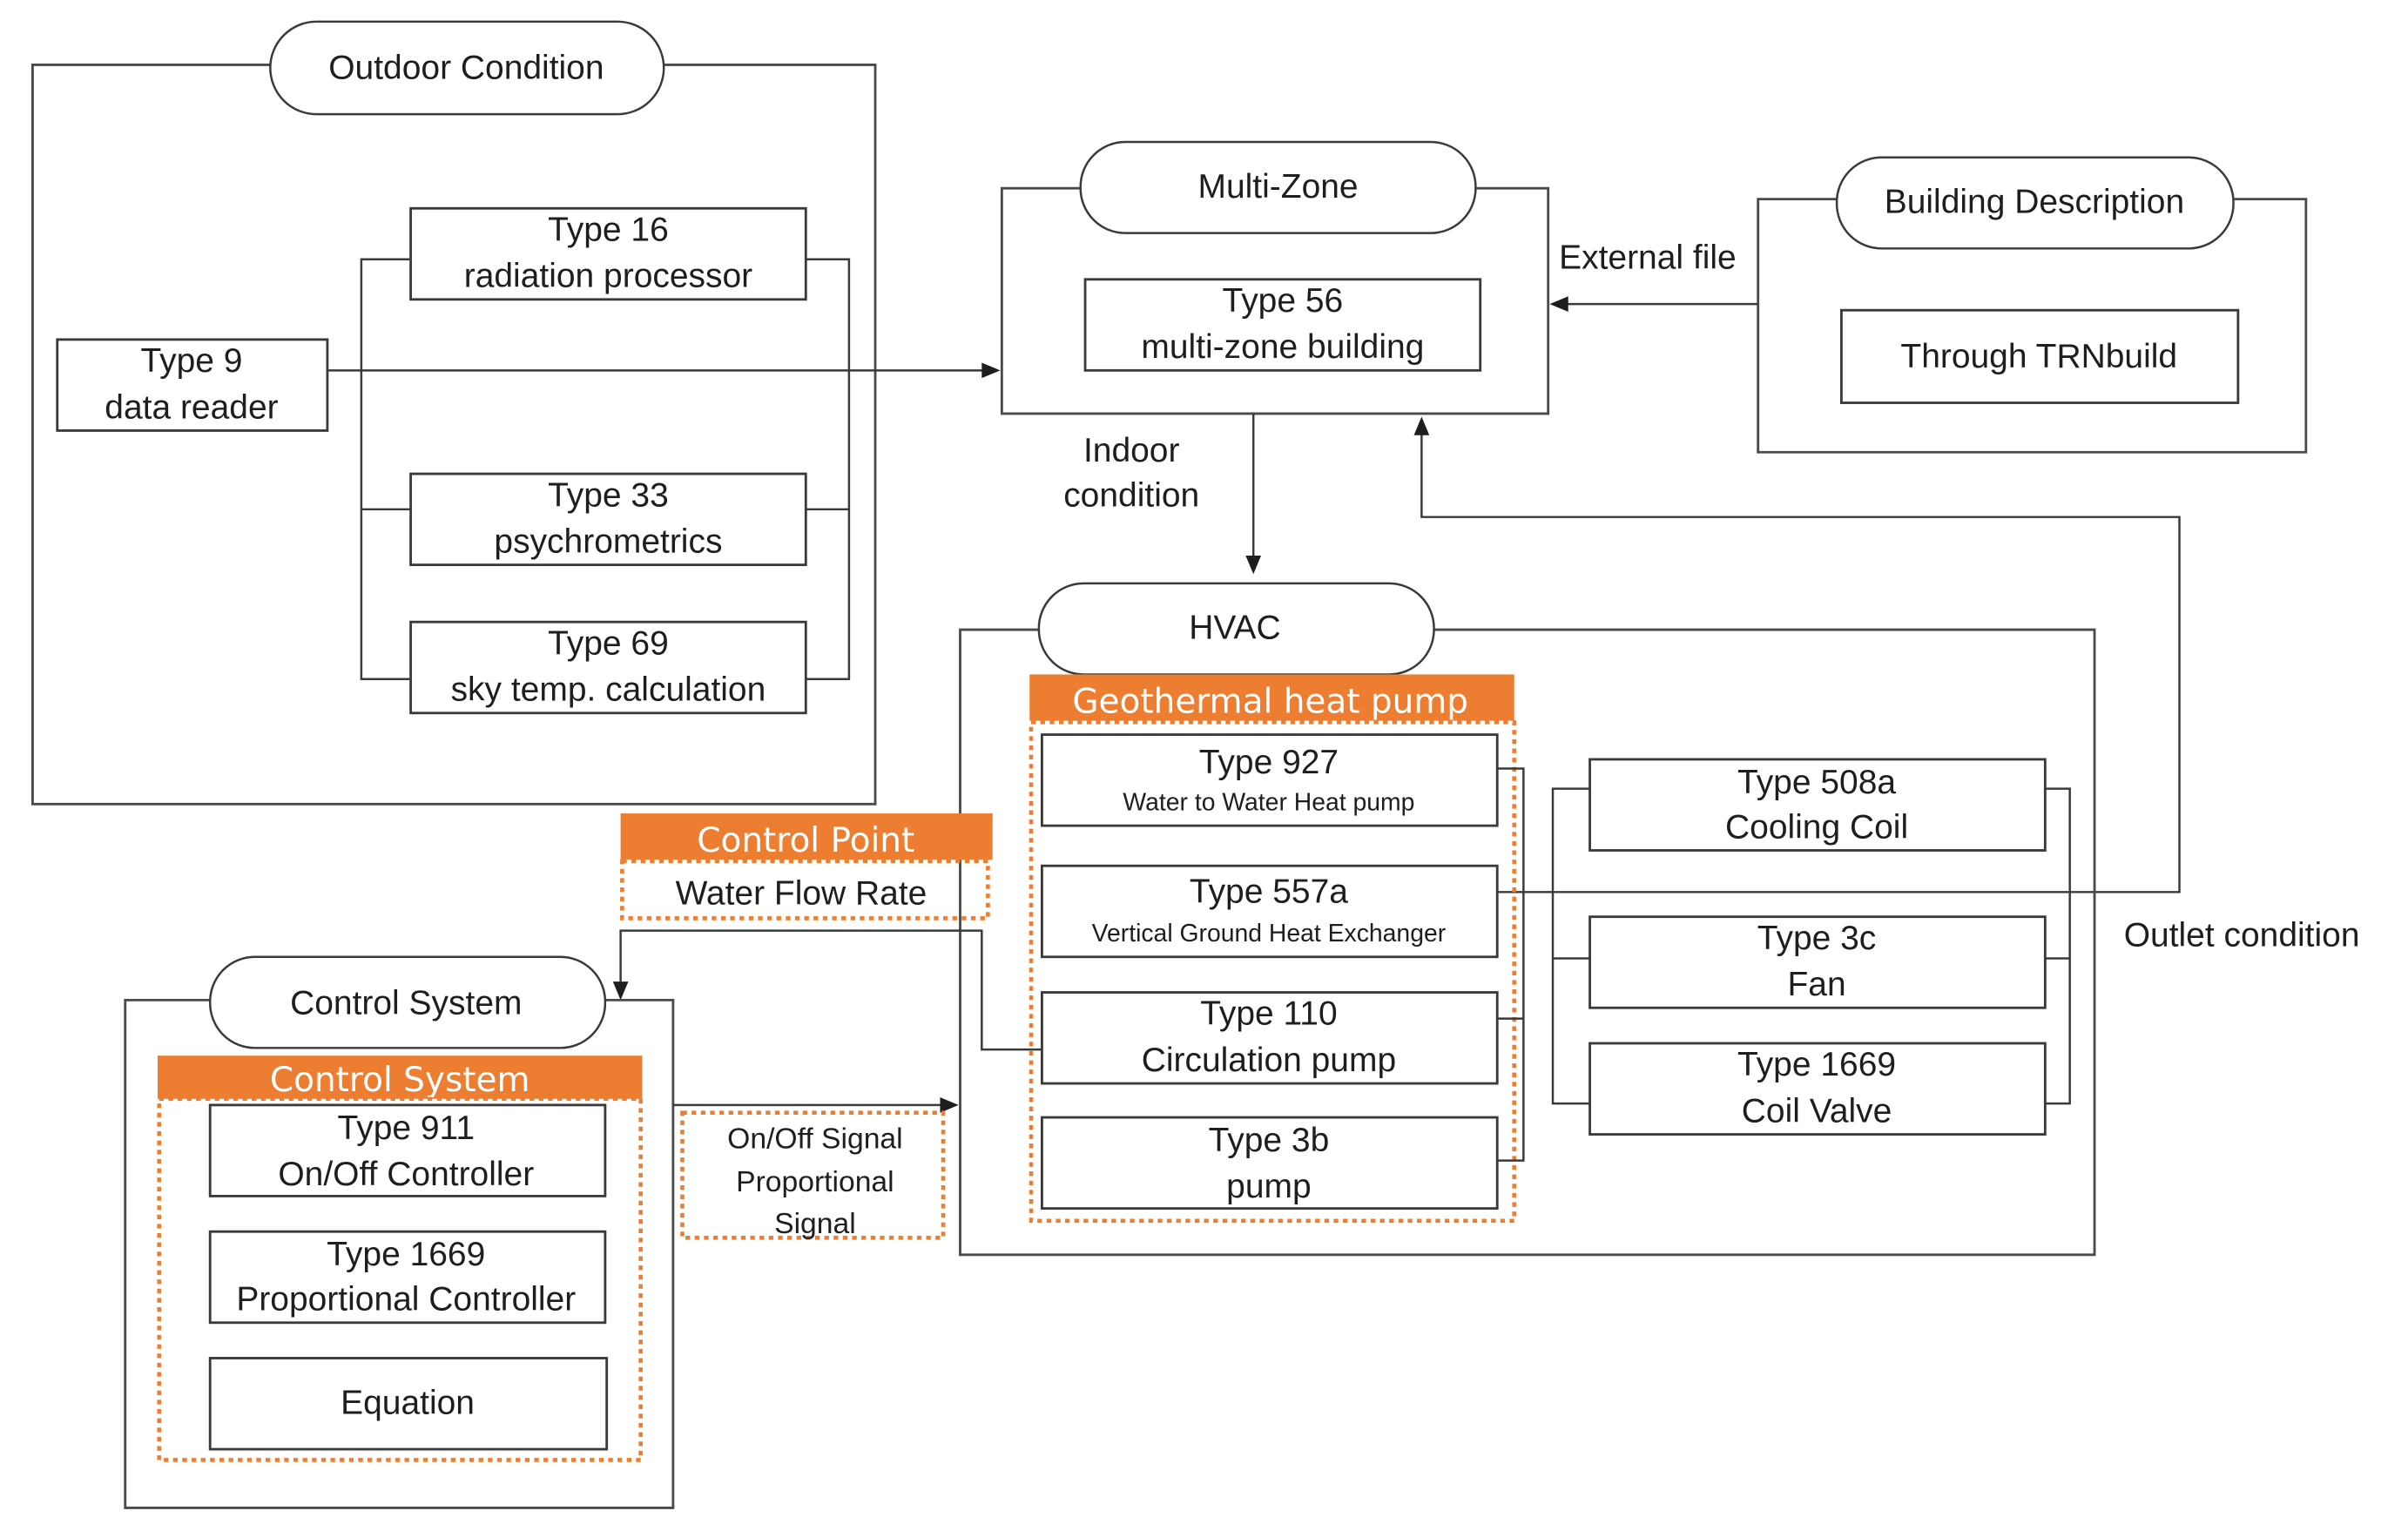 This screenshot has height=1531, width=2408. Describe the element at coordinates (1511, 965) in the screenshot. I see `geothermal-right-bracket` at that location.